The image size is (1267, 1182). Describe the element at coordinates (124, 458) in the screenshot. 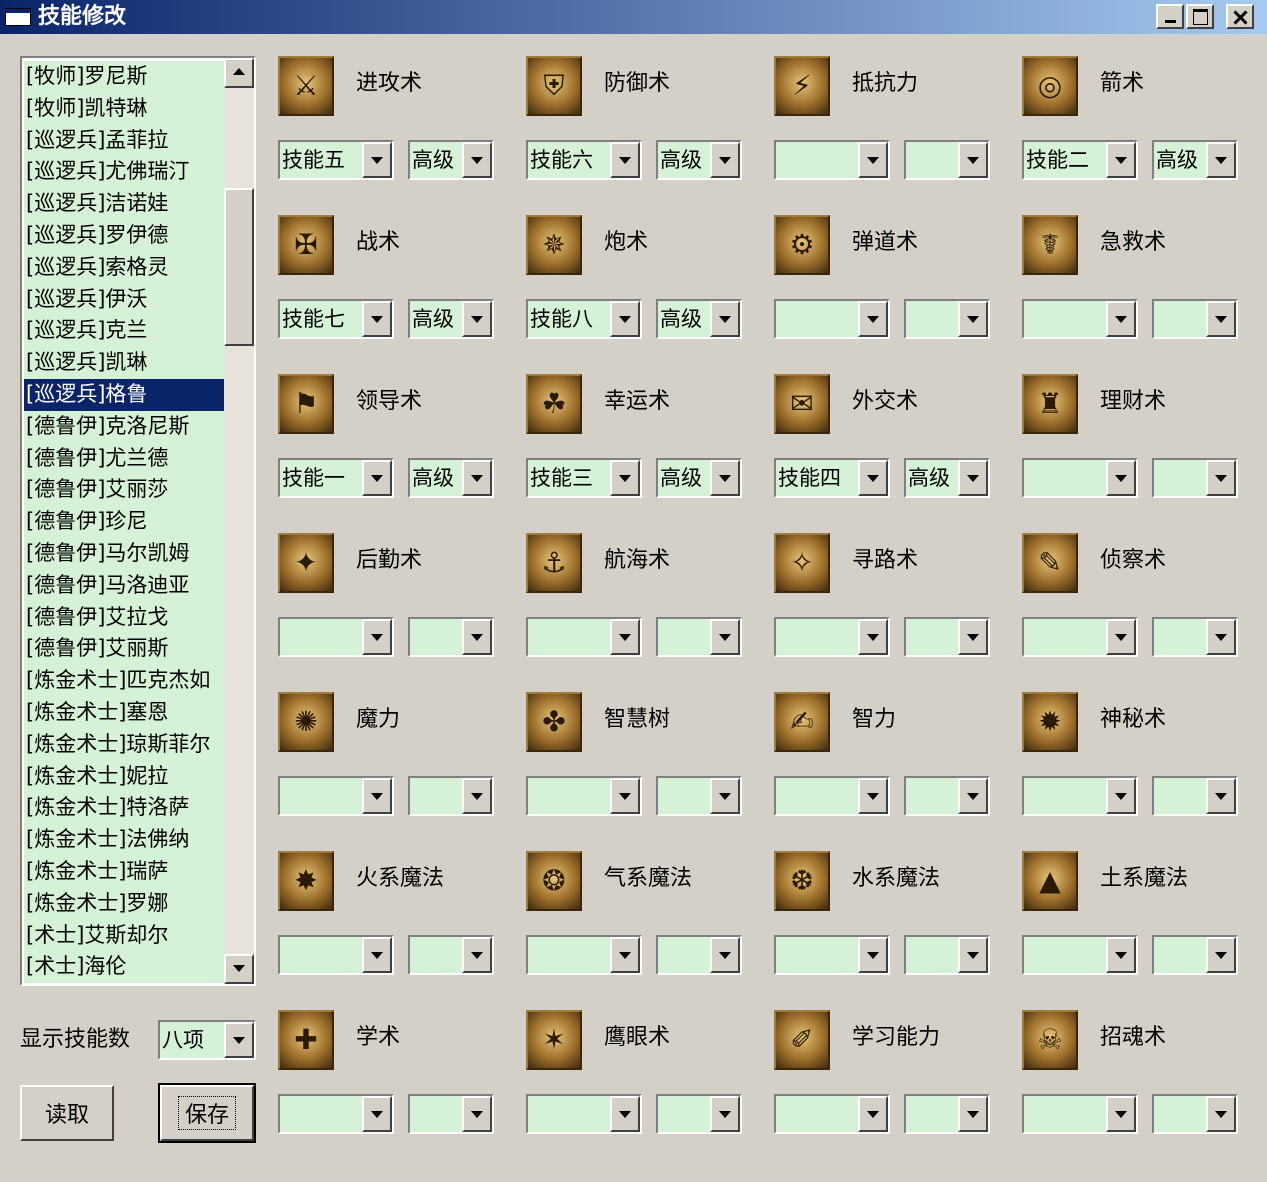

I see `list-item: [德鲁伊]尤兰德` at that location.